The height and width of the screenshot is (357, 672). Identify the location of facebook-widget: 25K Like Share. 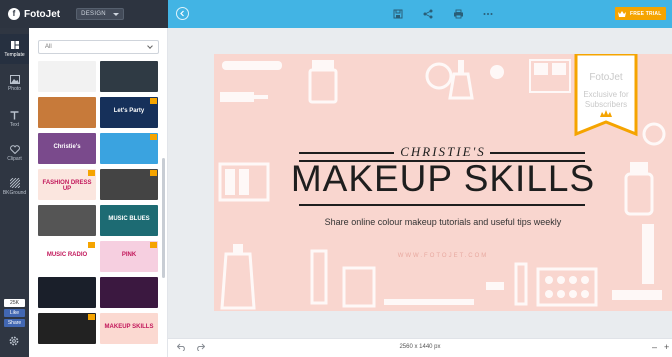
(14, 313).